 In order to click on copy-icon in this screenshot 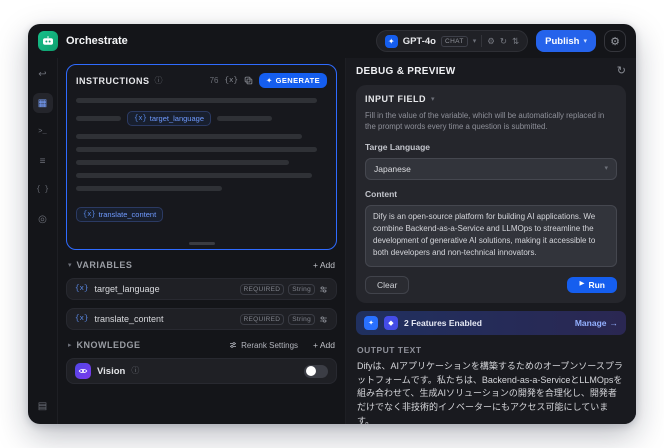, I will do `click(248, 80)`.